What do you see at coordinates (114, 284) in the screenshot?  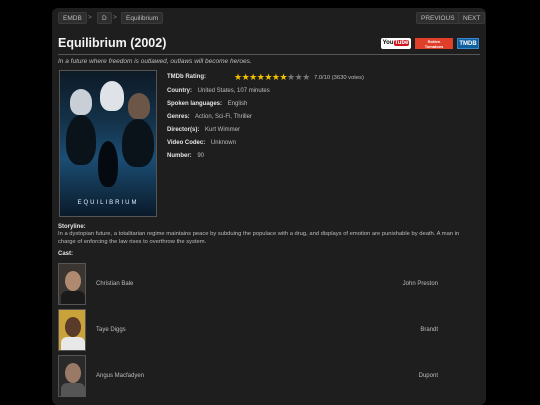 I see `actor-name: Christian Bale` at bounding box center [114, 284].